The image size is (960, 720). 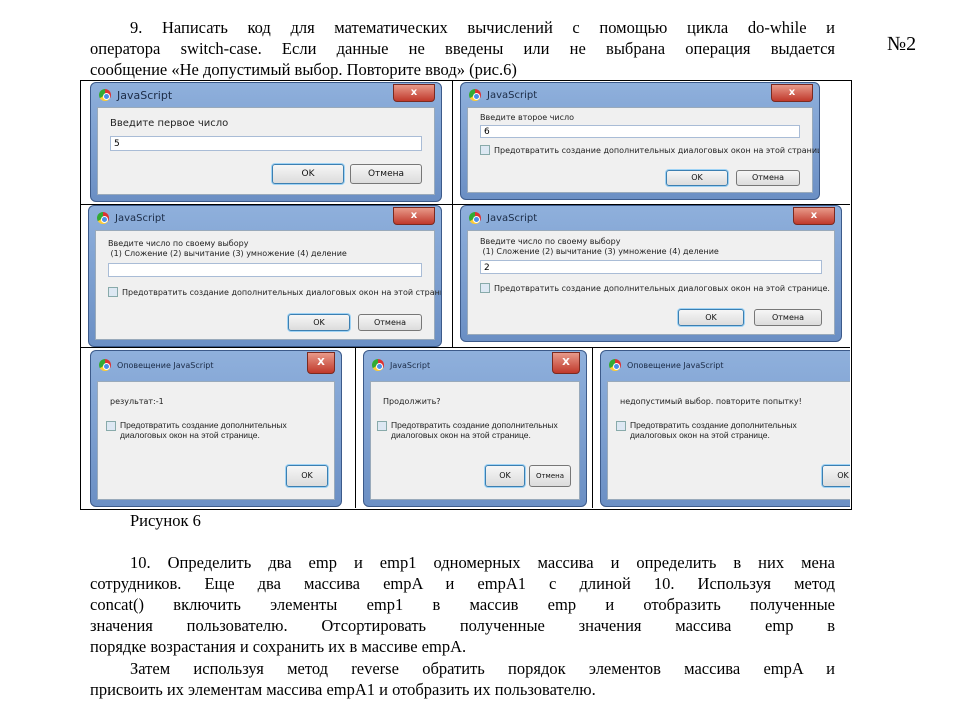 I want to click on dialog-message: Продолжить?, so click(x=412, y=401).